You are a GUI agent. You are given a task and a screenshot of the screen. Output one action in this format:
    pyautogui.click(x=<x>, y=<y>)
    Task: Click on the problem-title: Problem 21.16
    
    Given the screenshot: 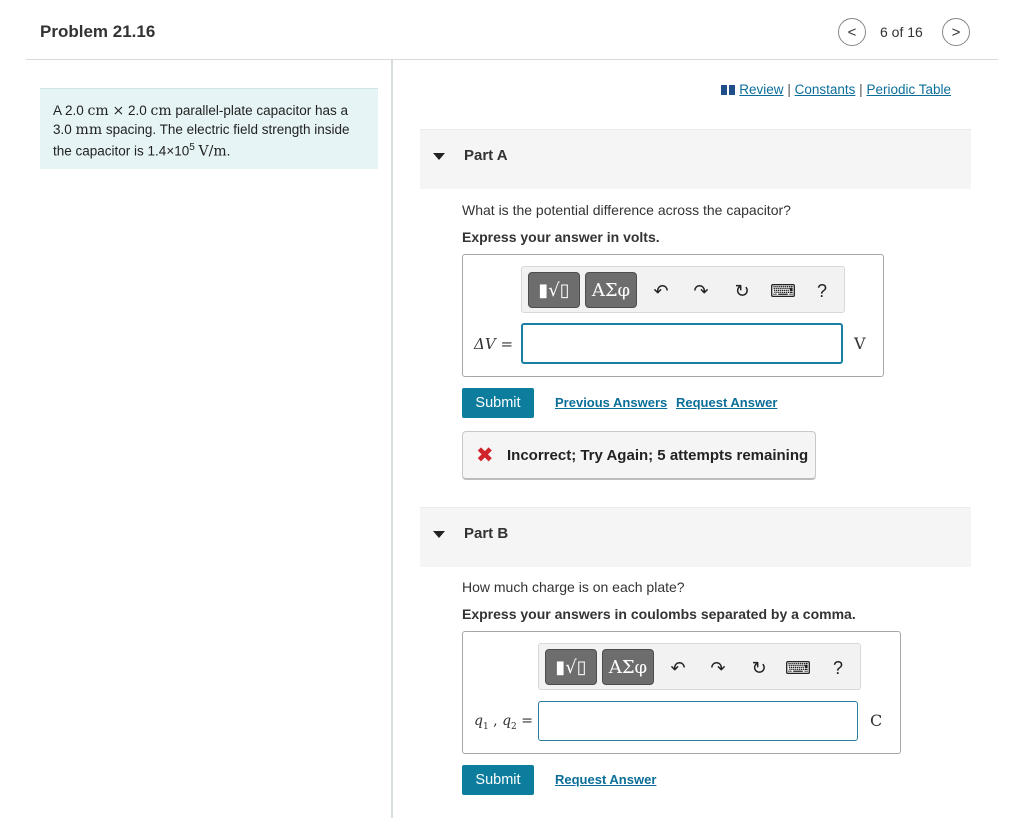 What is the action you would take?
    pyautogui.click(x=98, y=31)
    